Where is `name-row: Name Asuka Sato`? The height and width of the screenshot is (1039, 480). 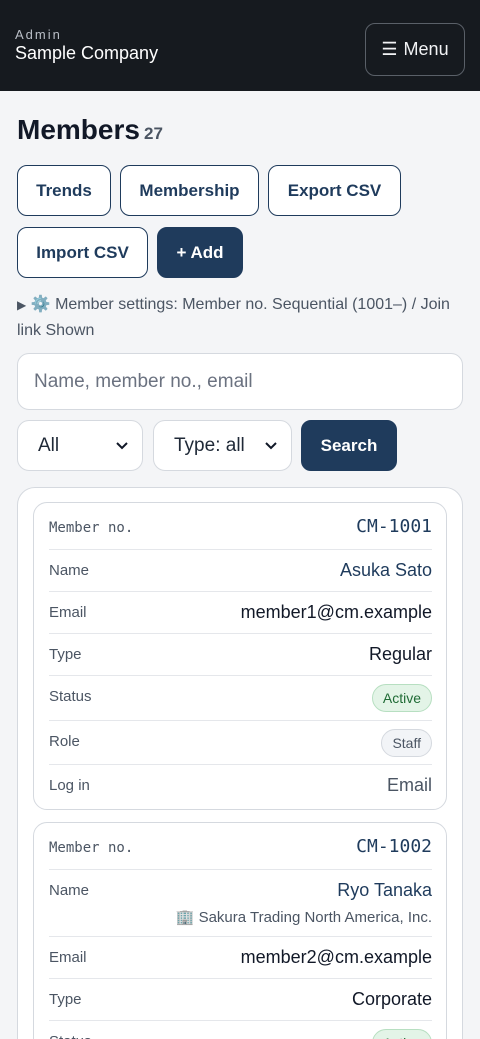
name-row: Name Asuka Sato is located at coordinates (240, 571).